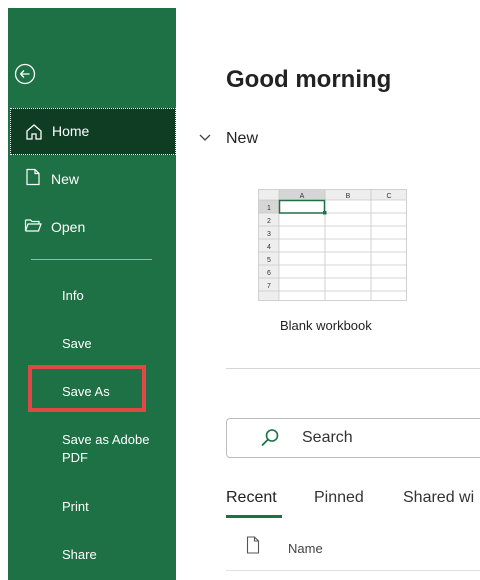 This screenshot has width=480, height=580. I want to click on sidebar-item-info: Info, so click(73, 296).